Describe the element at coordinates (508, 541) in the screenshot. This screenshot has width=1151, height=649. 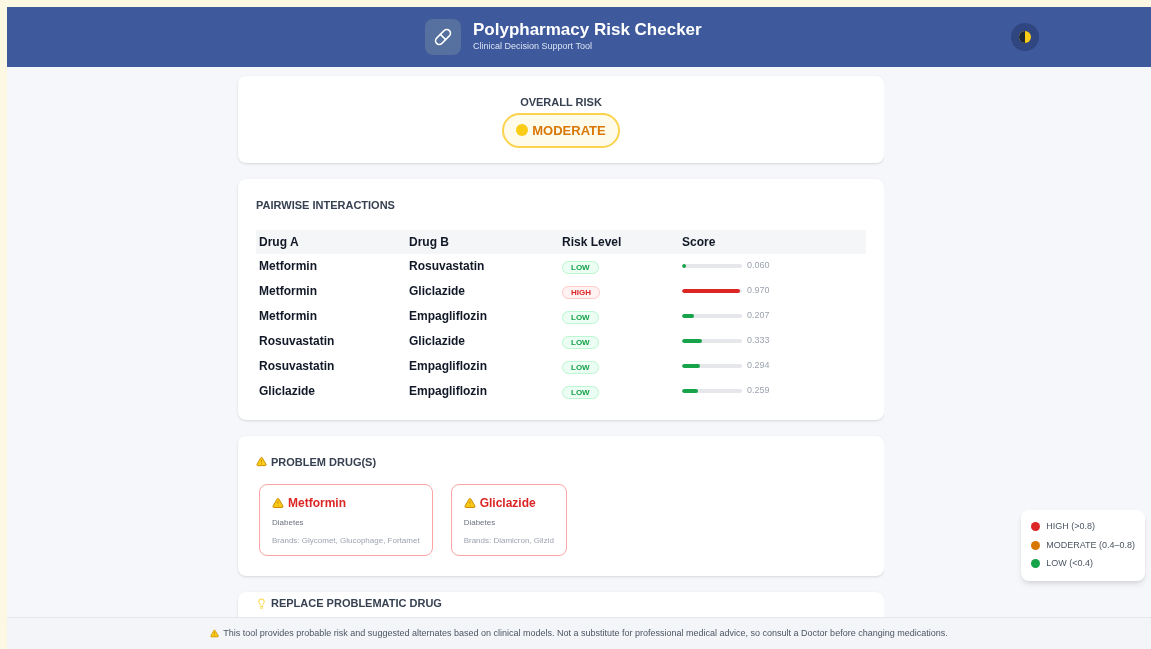
I see `drug-brands: Brands: Diamicron, Glizid` at that location.